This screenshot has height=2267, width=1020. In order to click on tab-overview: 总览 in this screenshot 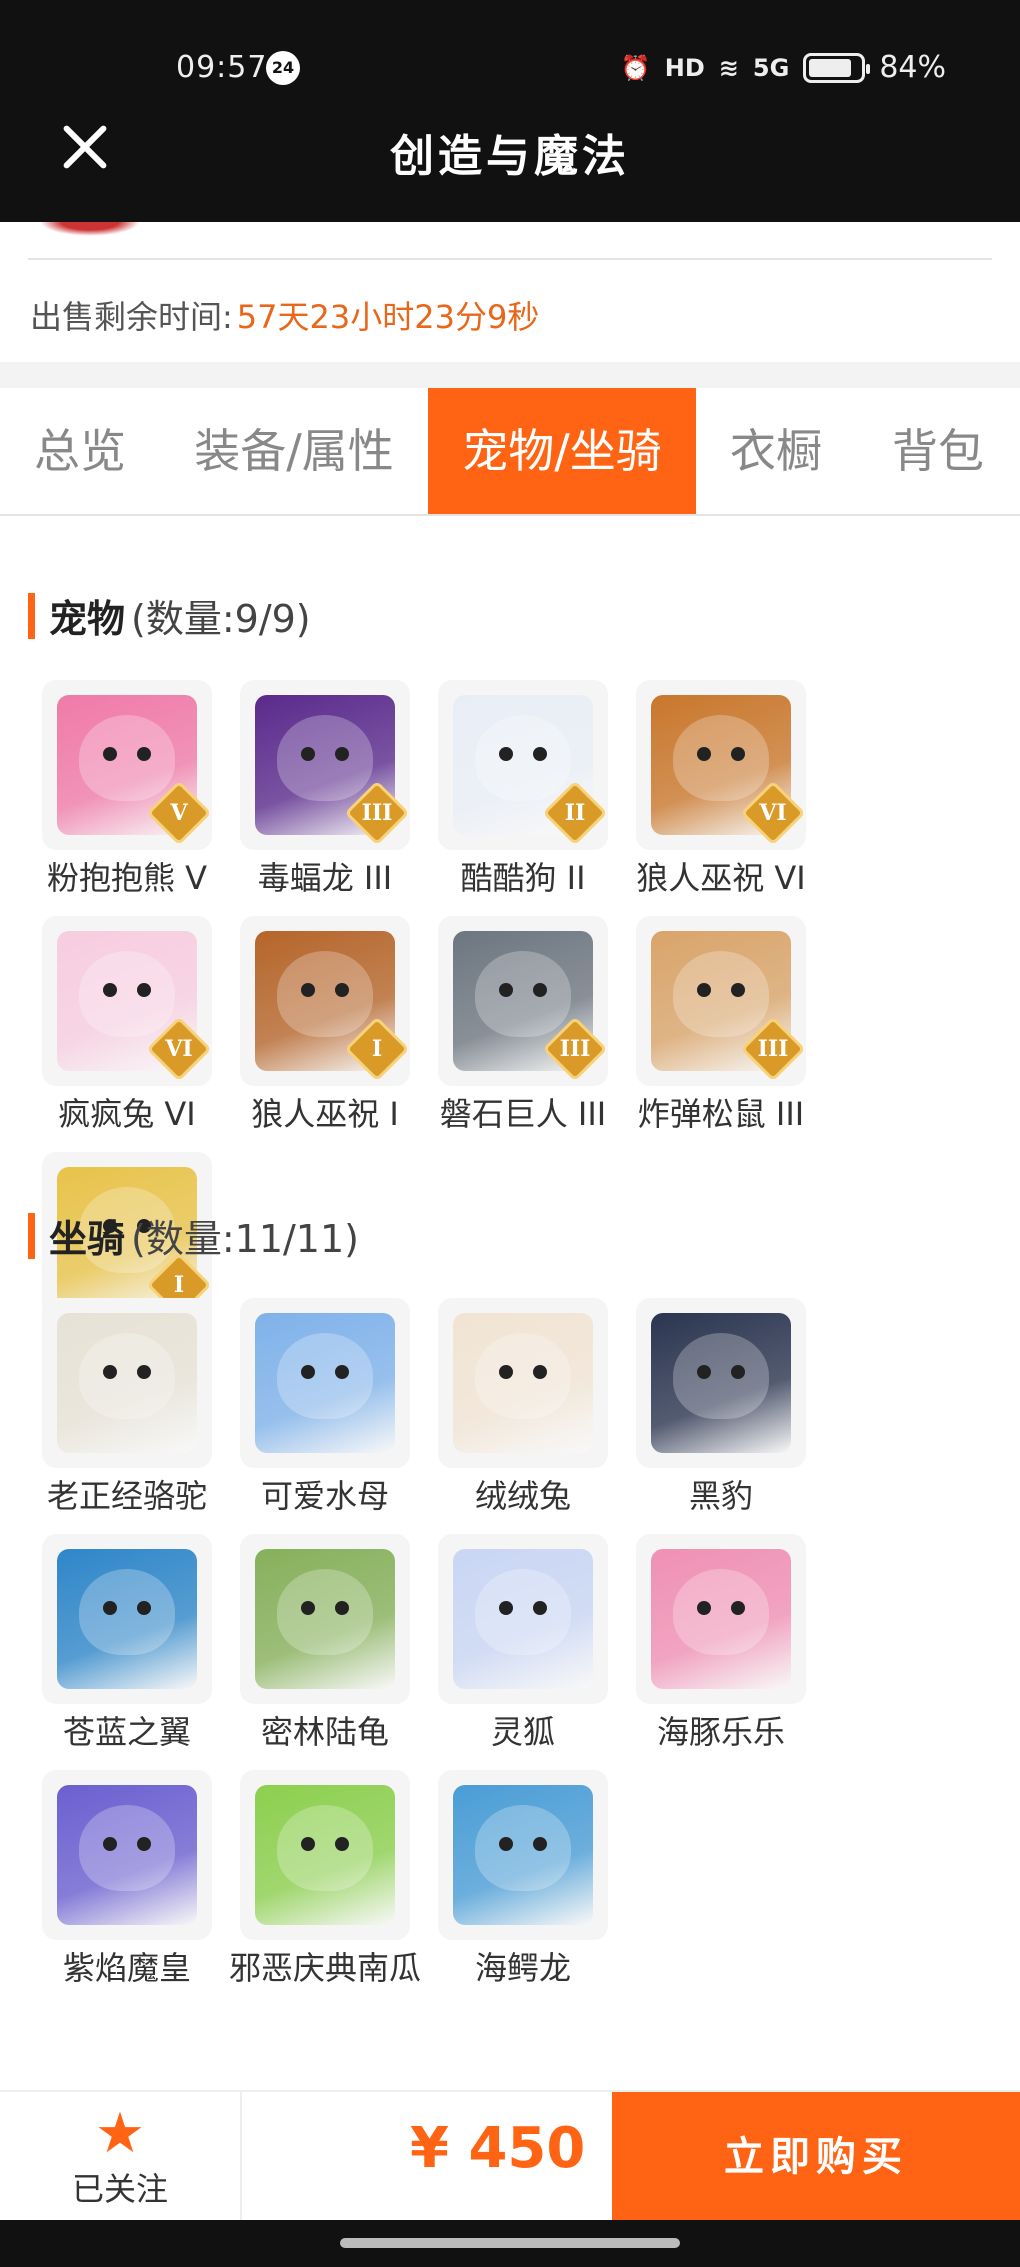, I will do `click(80, 451)`.